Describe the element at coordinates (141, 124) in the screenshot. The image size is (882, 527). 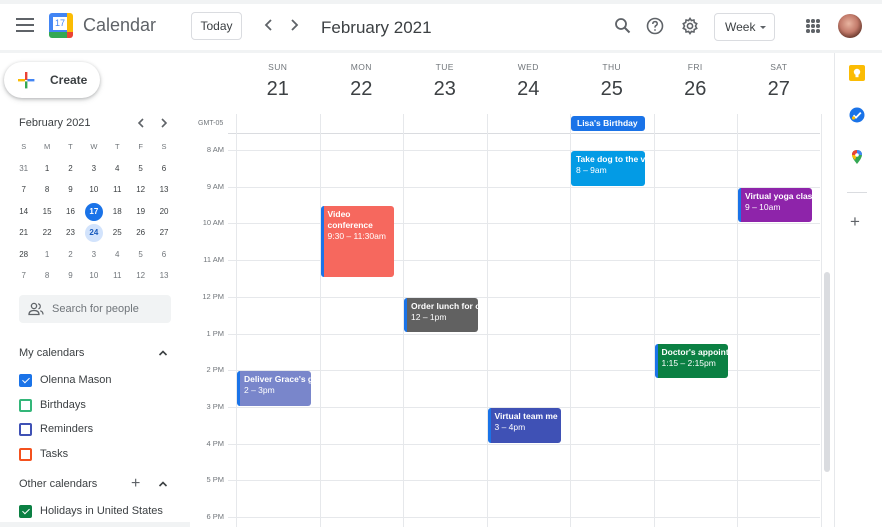
I see `mini-calendar-prev-button` at that location.